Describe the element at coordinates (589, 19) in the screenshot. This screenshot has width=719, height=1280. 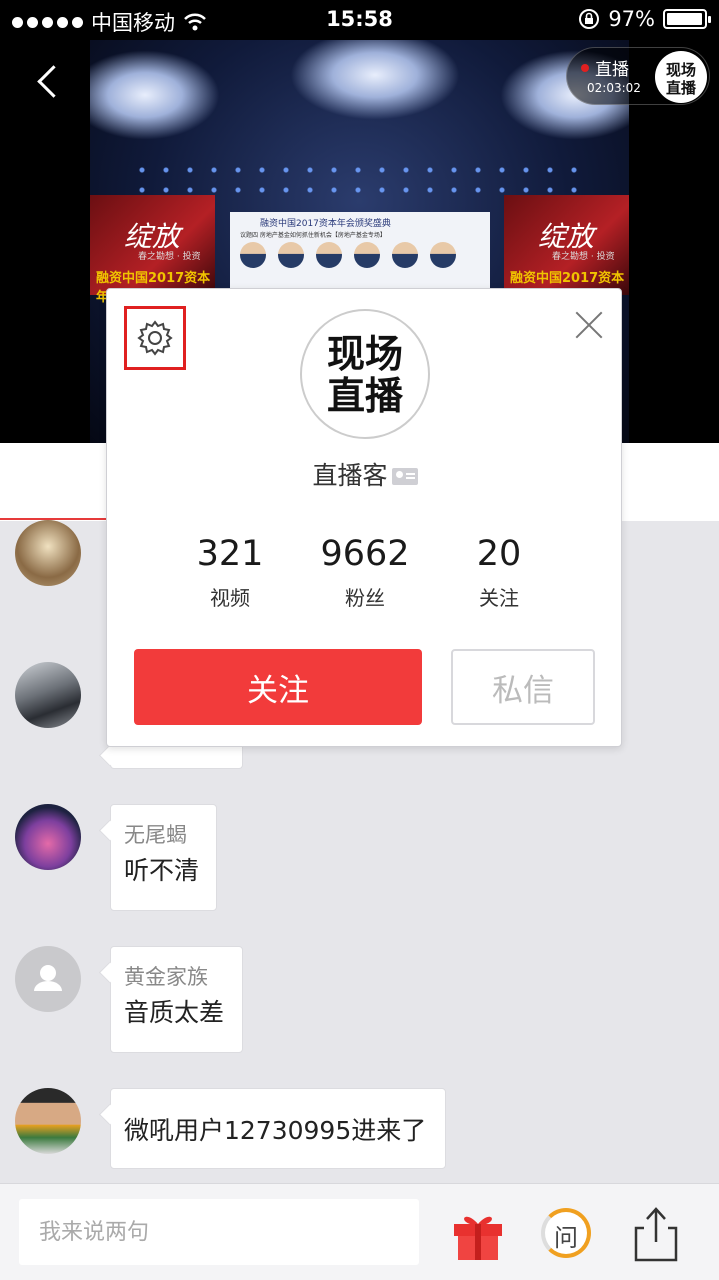
I see `lock-rotation-icon` at that location.